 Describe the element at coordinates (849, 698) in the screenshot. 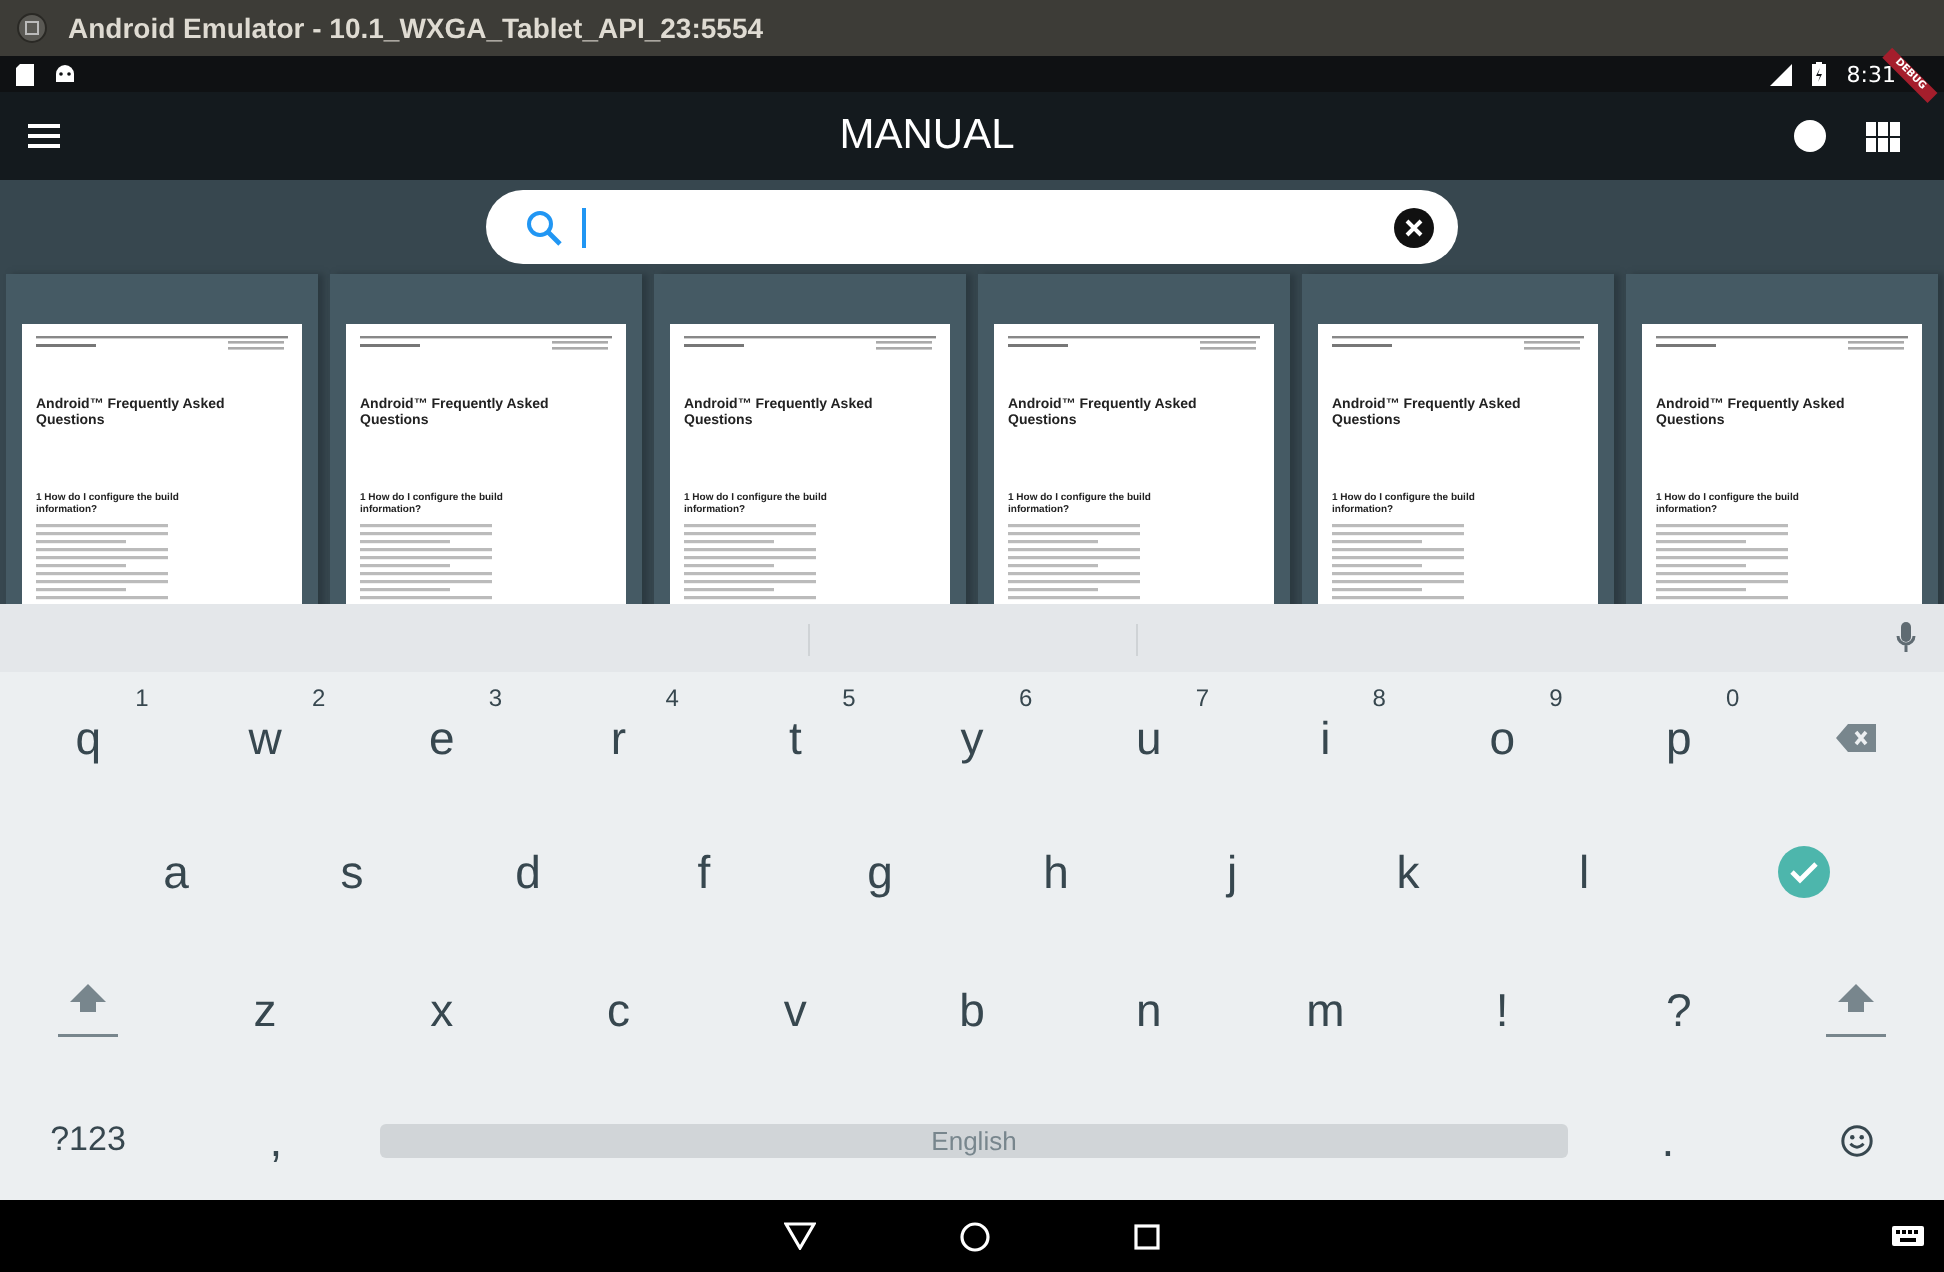

I see `key-hint: 5` at that location.